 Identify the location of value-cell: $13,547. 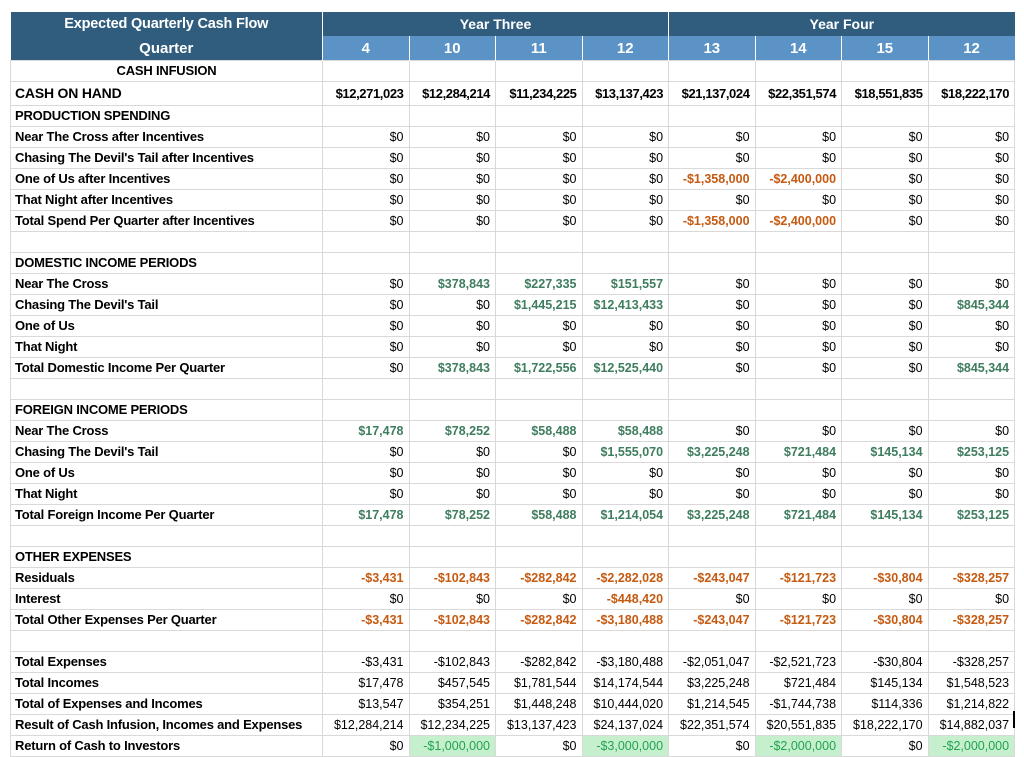
(366, 704).